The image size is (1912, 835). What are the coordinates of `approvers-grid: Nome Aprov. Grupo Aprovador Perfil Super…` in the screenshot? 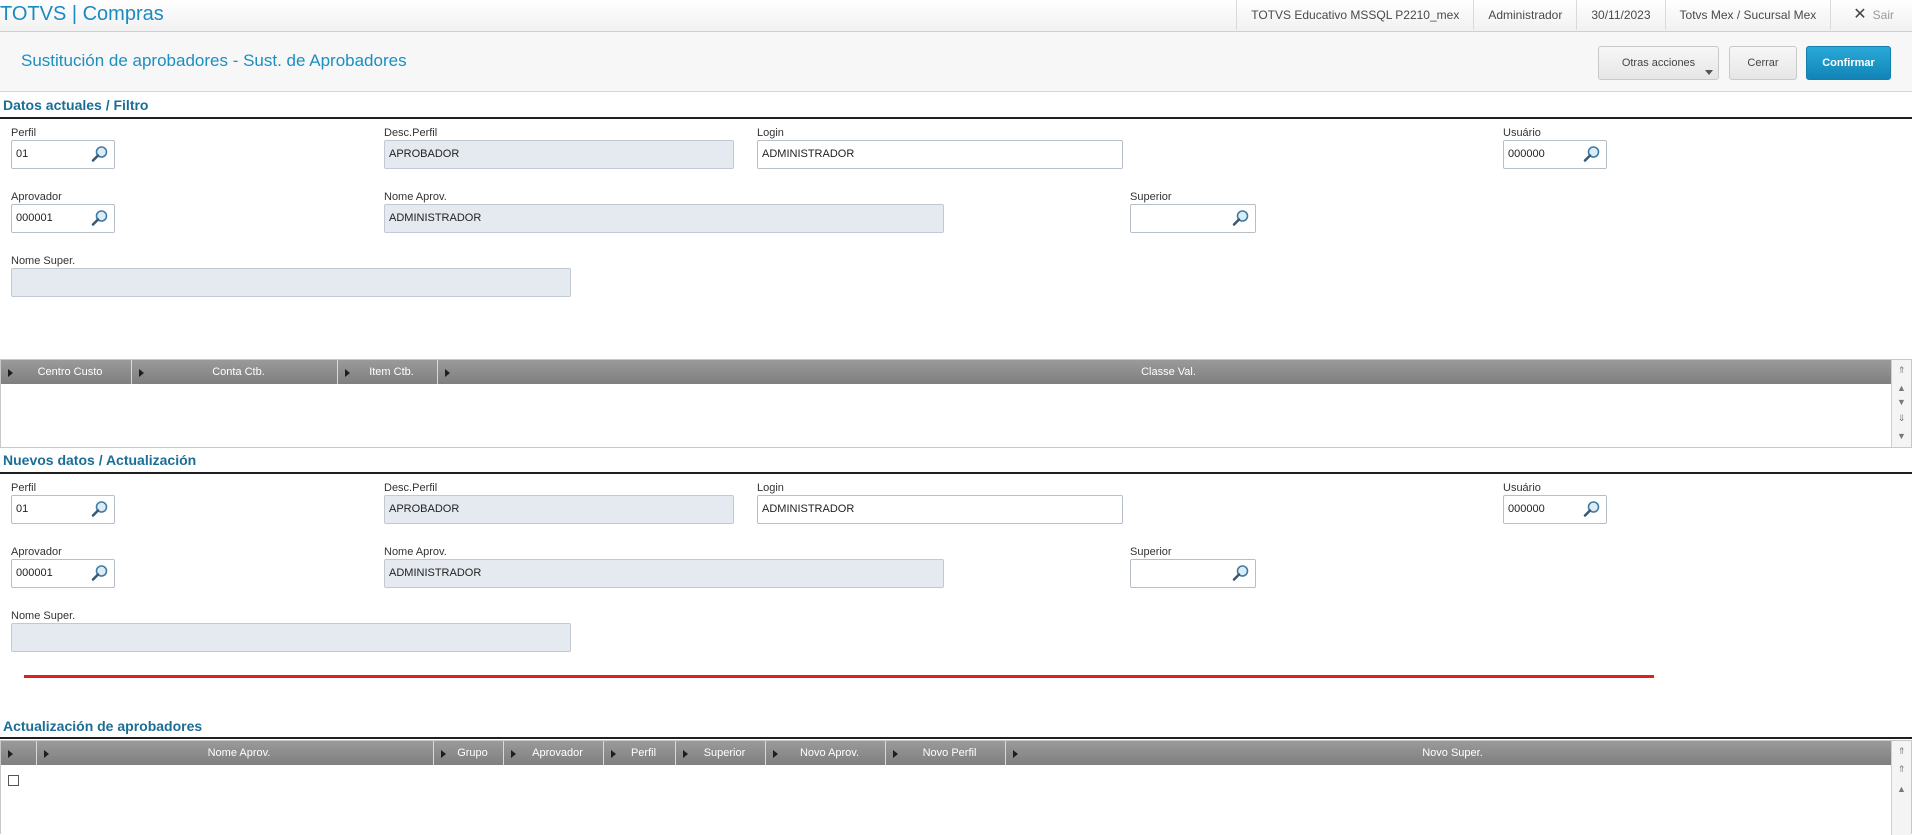 It's located at (956, 787).